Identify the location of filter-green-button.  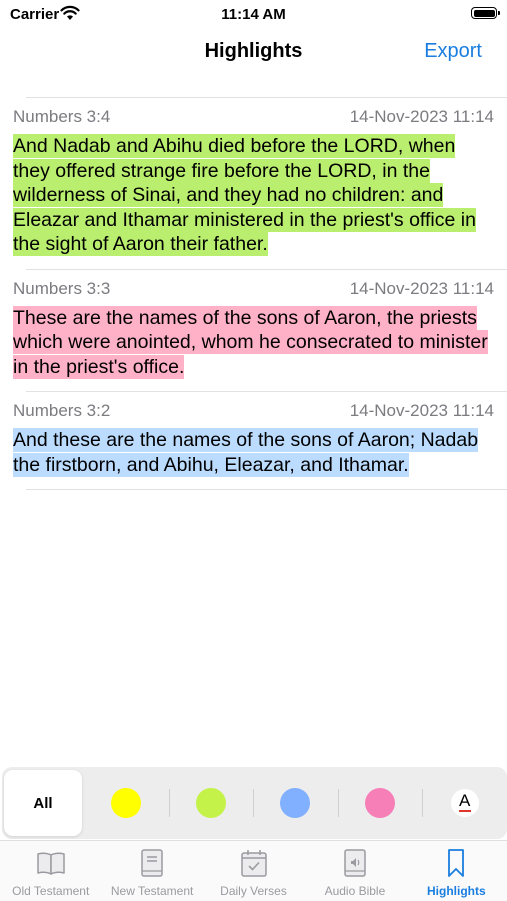
(211, 803).